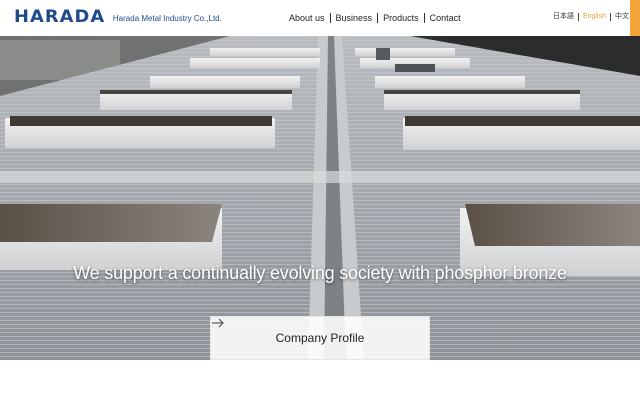 Image resolution: width=640 pixels, height=400 pixels. I want to click on nav-products: Products, so click(401, 18).